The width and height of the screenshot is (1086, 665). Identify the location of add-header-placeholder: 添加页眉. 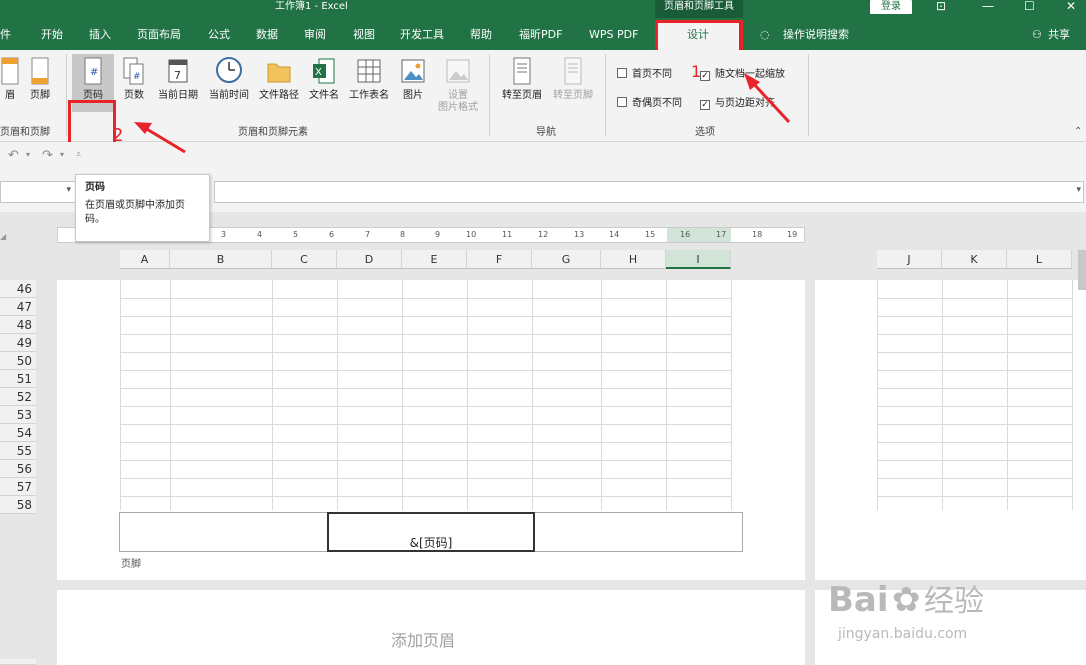
(423, 639).